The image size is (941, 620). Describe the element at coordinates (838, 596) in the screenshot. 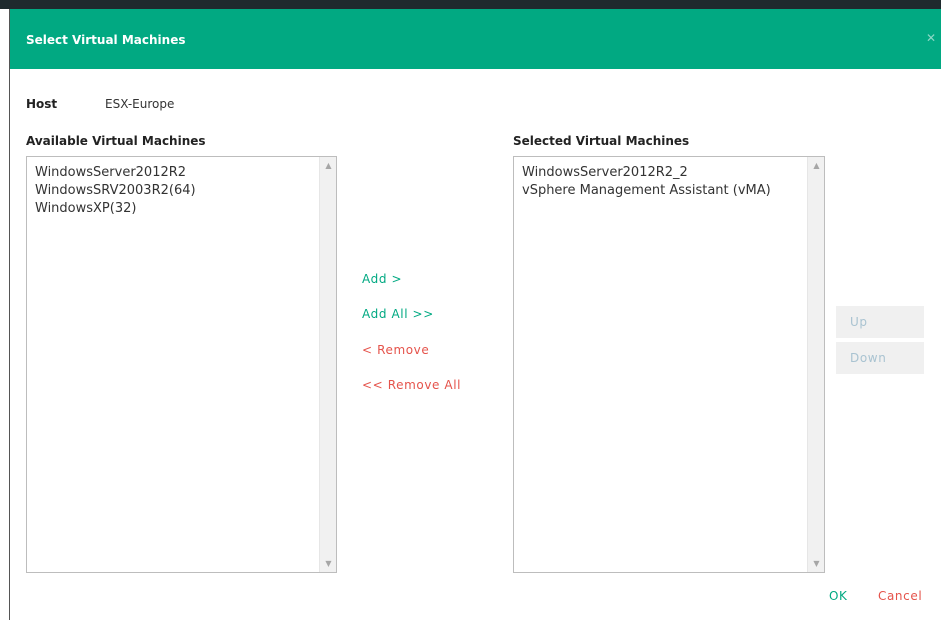

I see `ok-button: OK` at that location.